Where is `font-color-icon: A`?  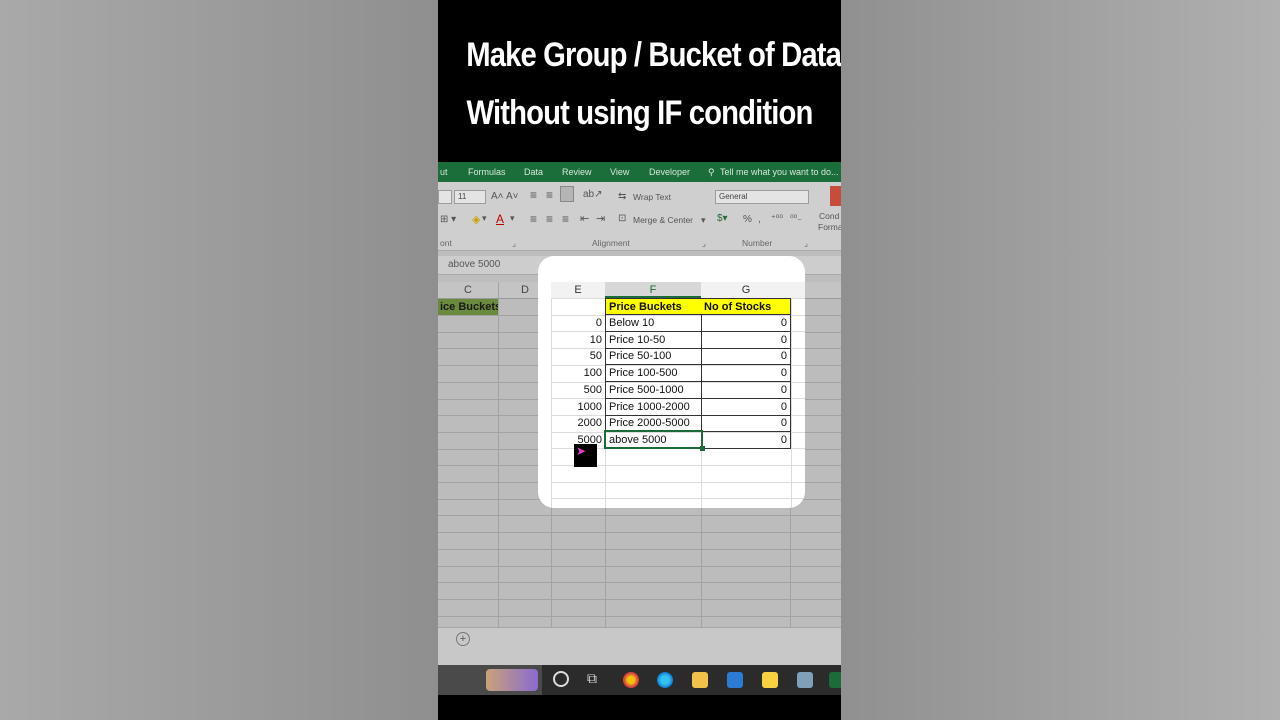 font-color-icon: A is located at coordinates (500, 219).